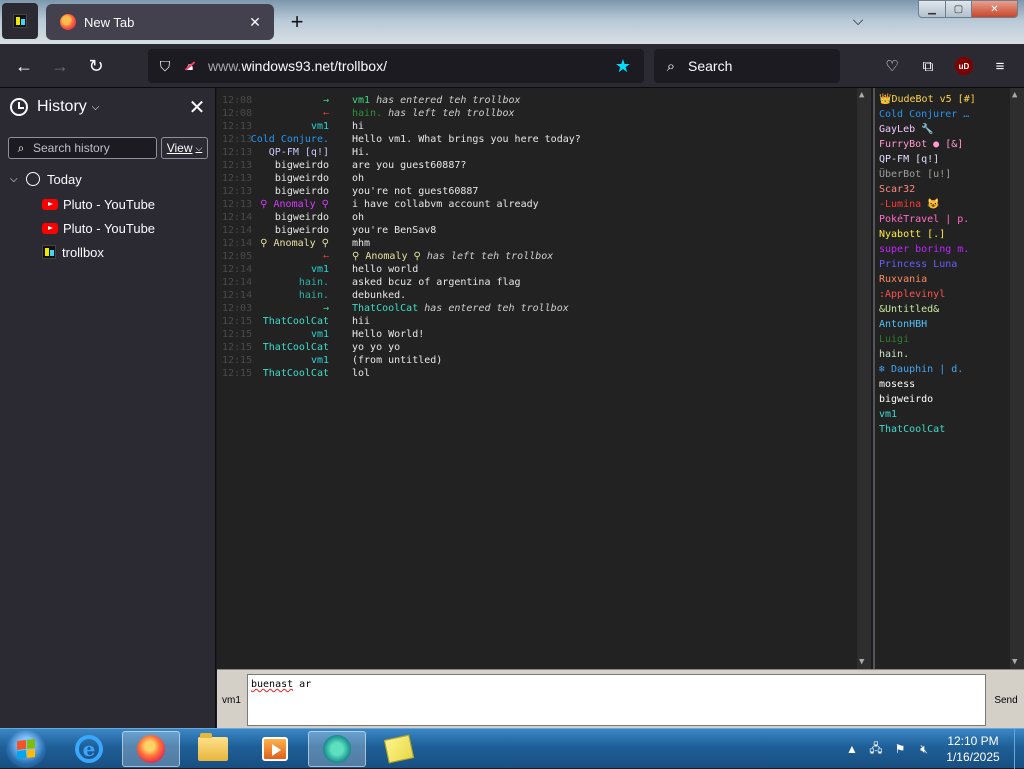 The height and width of the screenshot is (769, 1024). What do you see at coordinates (903, 279) in the screenshot?
I see `user-list-item: Ruxvania` at bounding box center [903, 279].